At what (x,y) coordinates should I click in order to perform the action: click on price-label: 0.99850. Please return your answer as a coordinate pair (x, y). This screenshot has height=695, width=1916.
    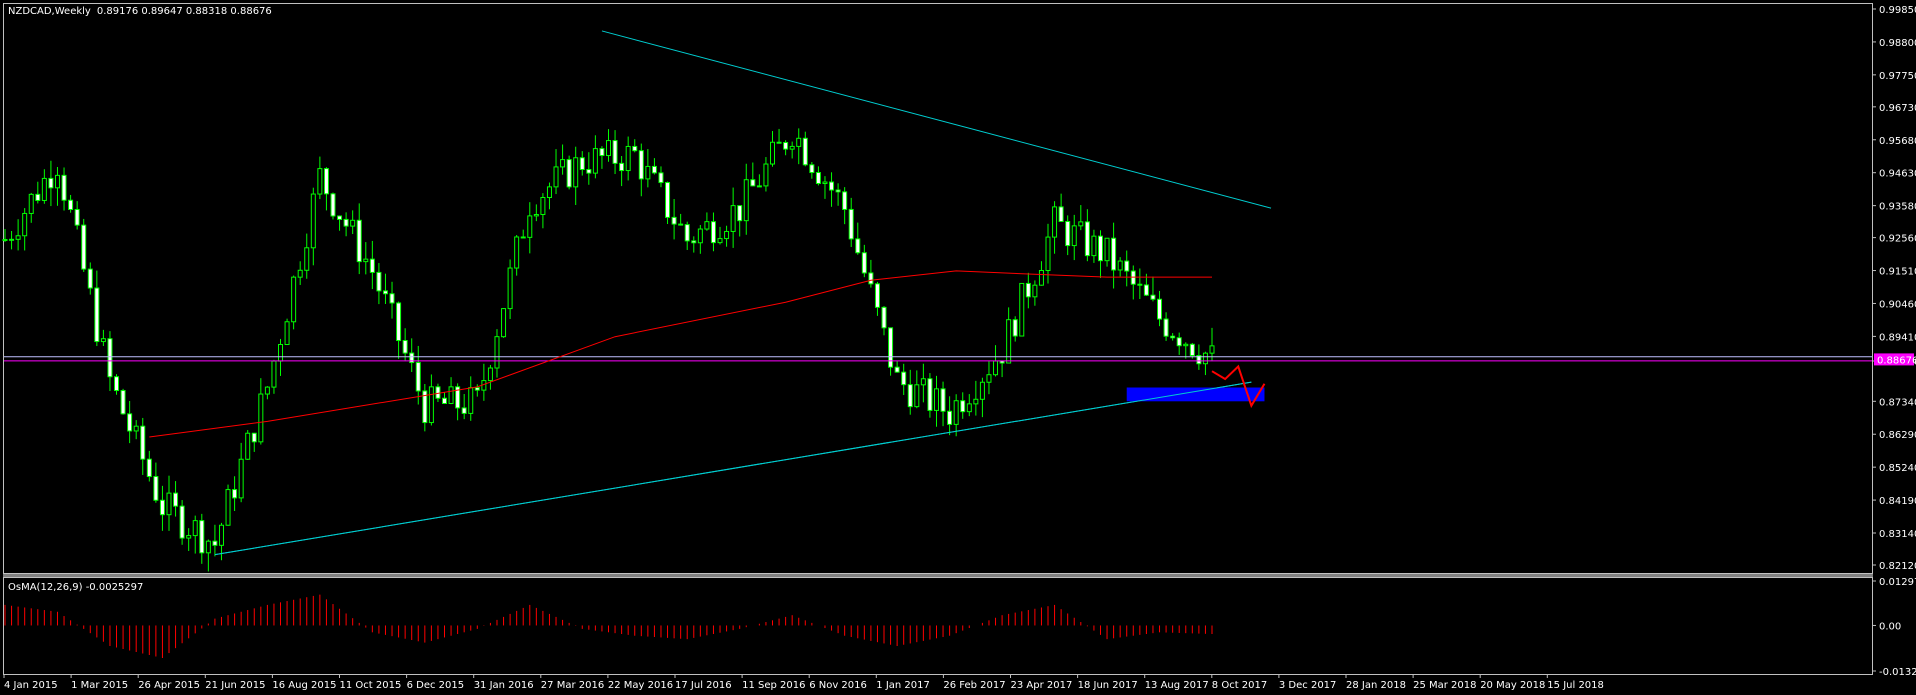
    Looking at the image, I should click on (1897, 10).